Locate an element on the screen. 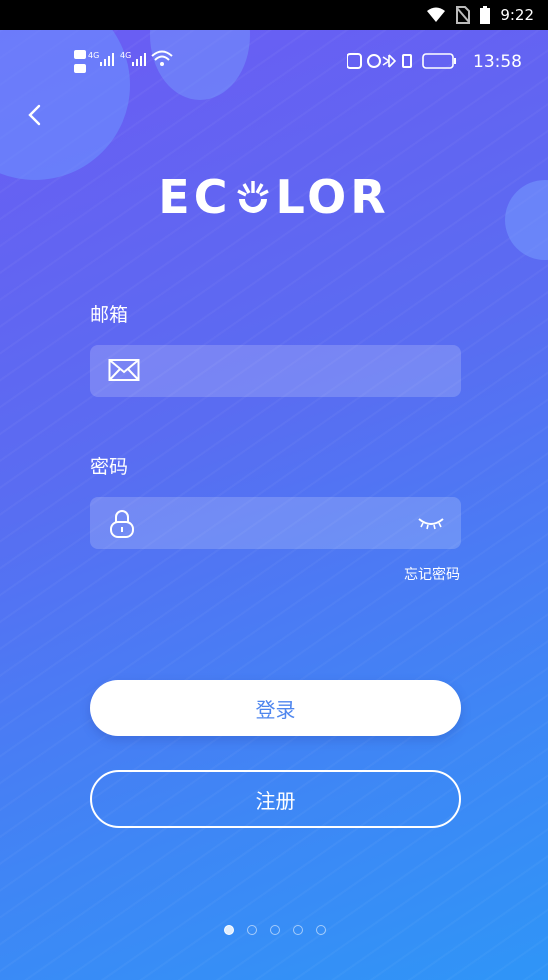 The image size is (548, 980). register-button: 注册 is located at coordinates (275, 799).